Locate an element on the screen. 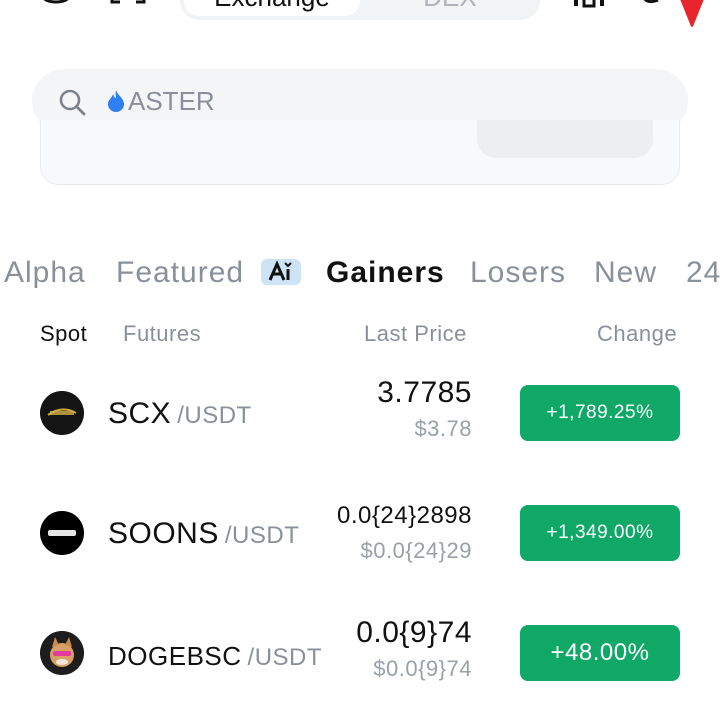 The height and width of the screenshot is (721, 720). sourcex-logo is located at coordinates (62, 413).